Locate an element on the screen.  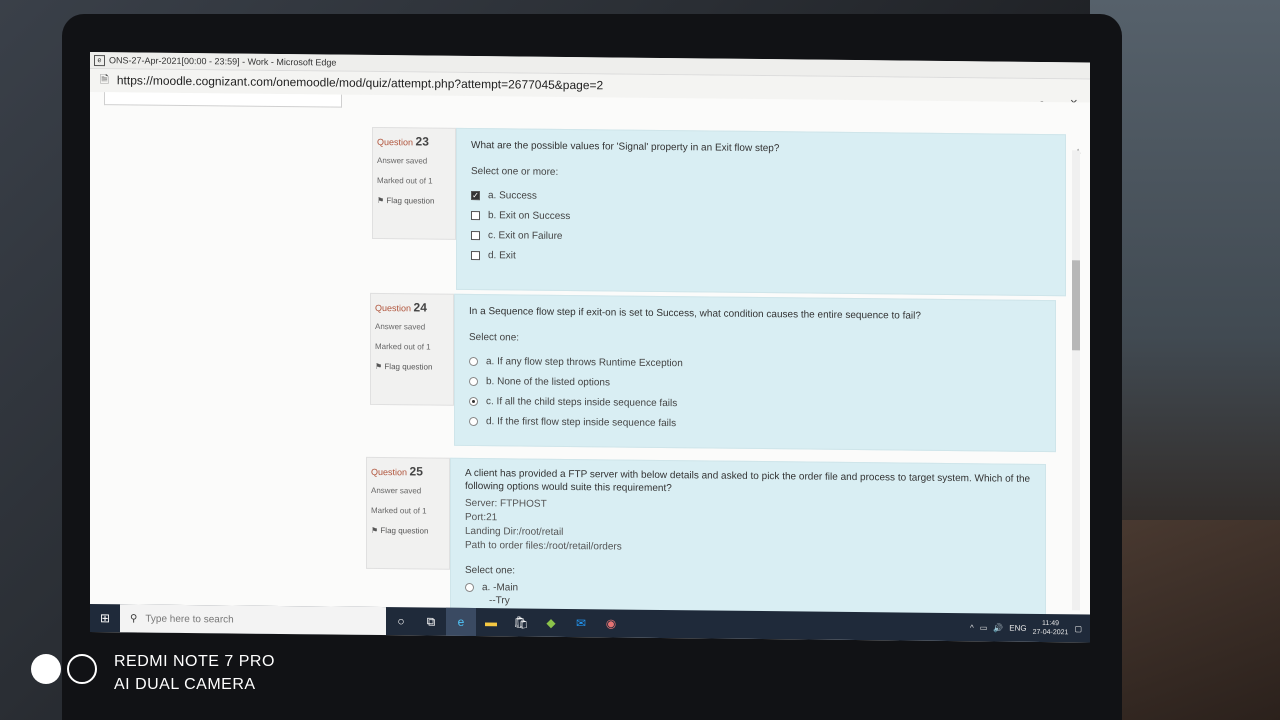
system-tray: ^ ▭ 🔊 ENG 11:49 27-04-2021 ▢ is located at coordinates (1030, 627).